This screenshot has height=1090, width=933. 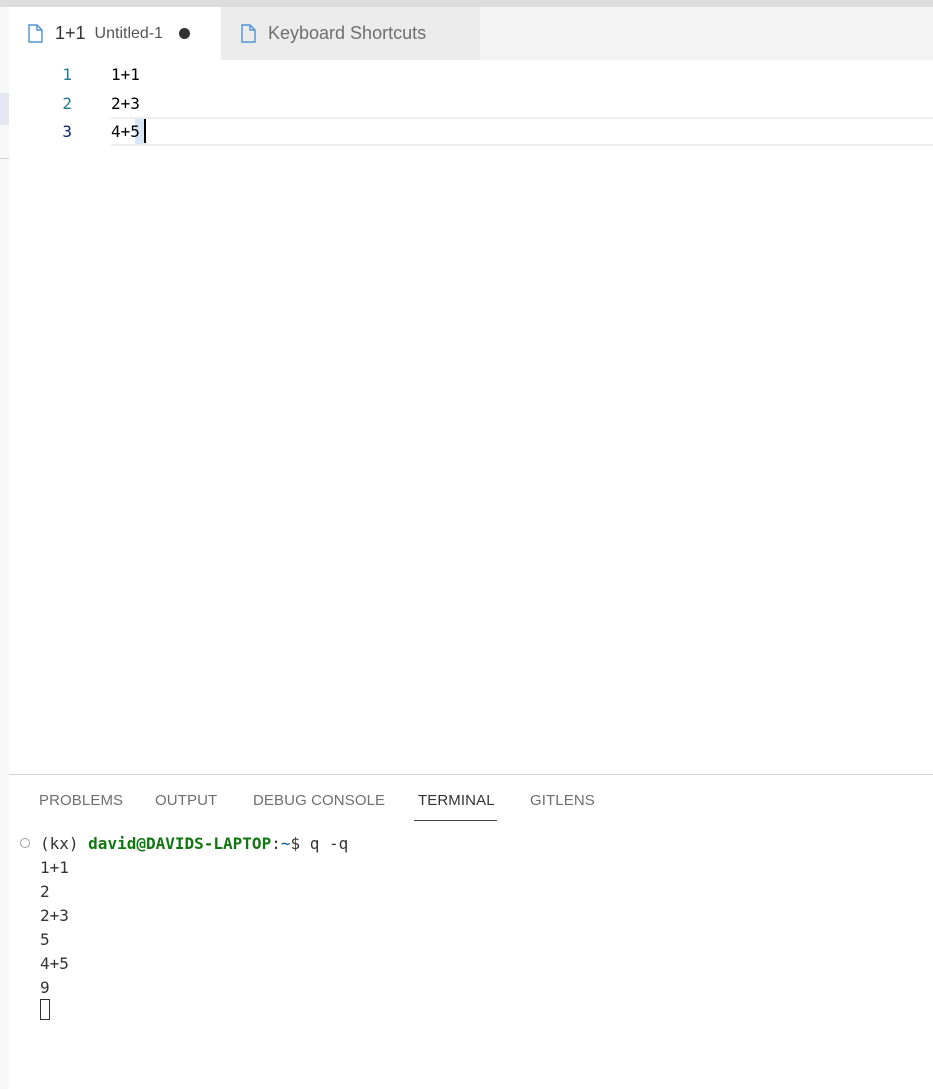 I want to click on terminal-output-line: 2, so click(x=45, y=891).